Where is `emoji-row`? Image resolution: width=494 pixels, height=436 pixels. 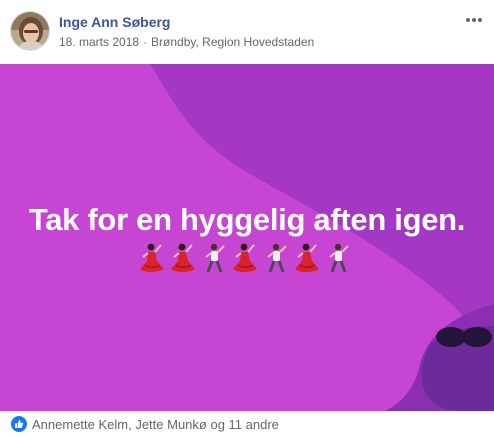 emoji-row is located at coordinates (245, 258).